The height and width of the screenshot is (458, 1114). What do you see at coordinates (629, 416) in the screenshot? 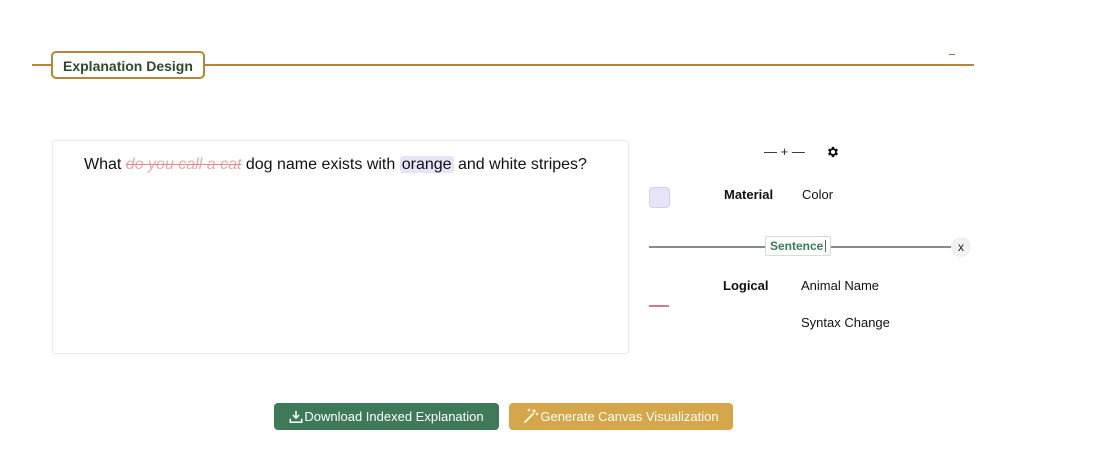
I see `generate-button-label: Generate Canvas Visualization` at bounding box center [629, 416].